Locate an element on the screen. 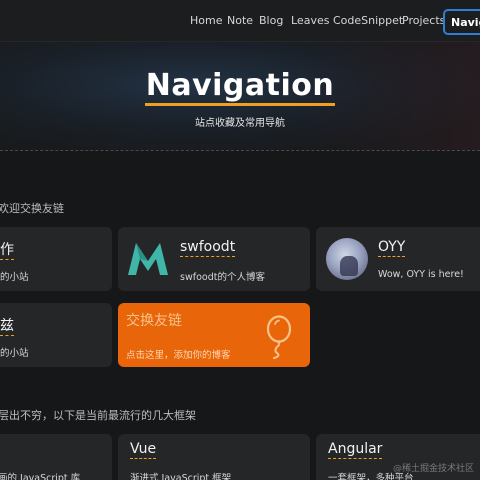  page-title: Navigation is located at coordinates (240, 87).